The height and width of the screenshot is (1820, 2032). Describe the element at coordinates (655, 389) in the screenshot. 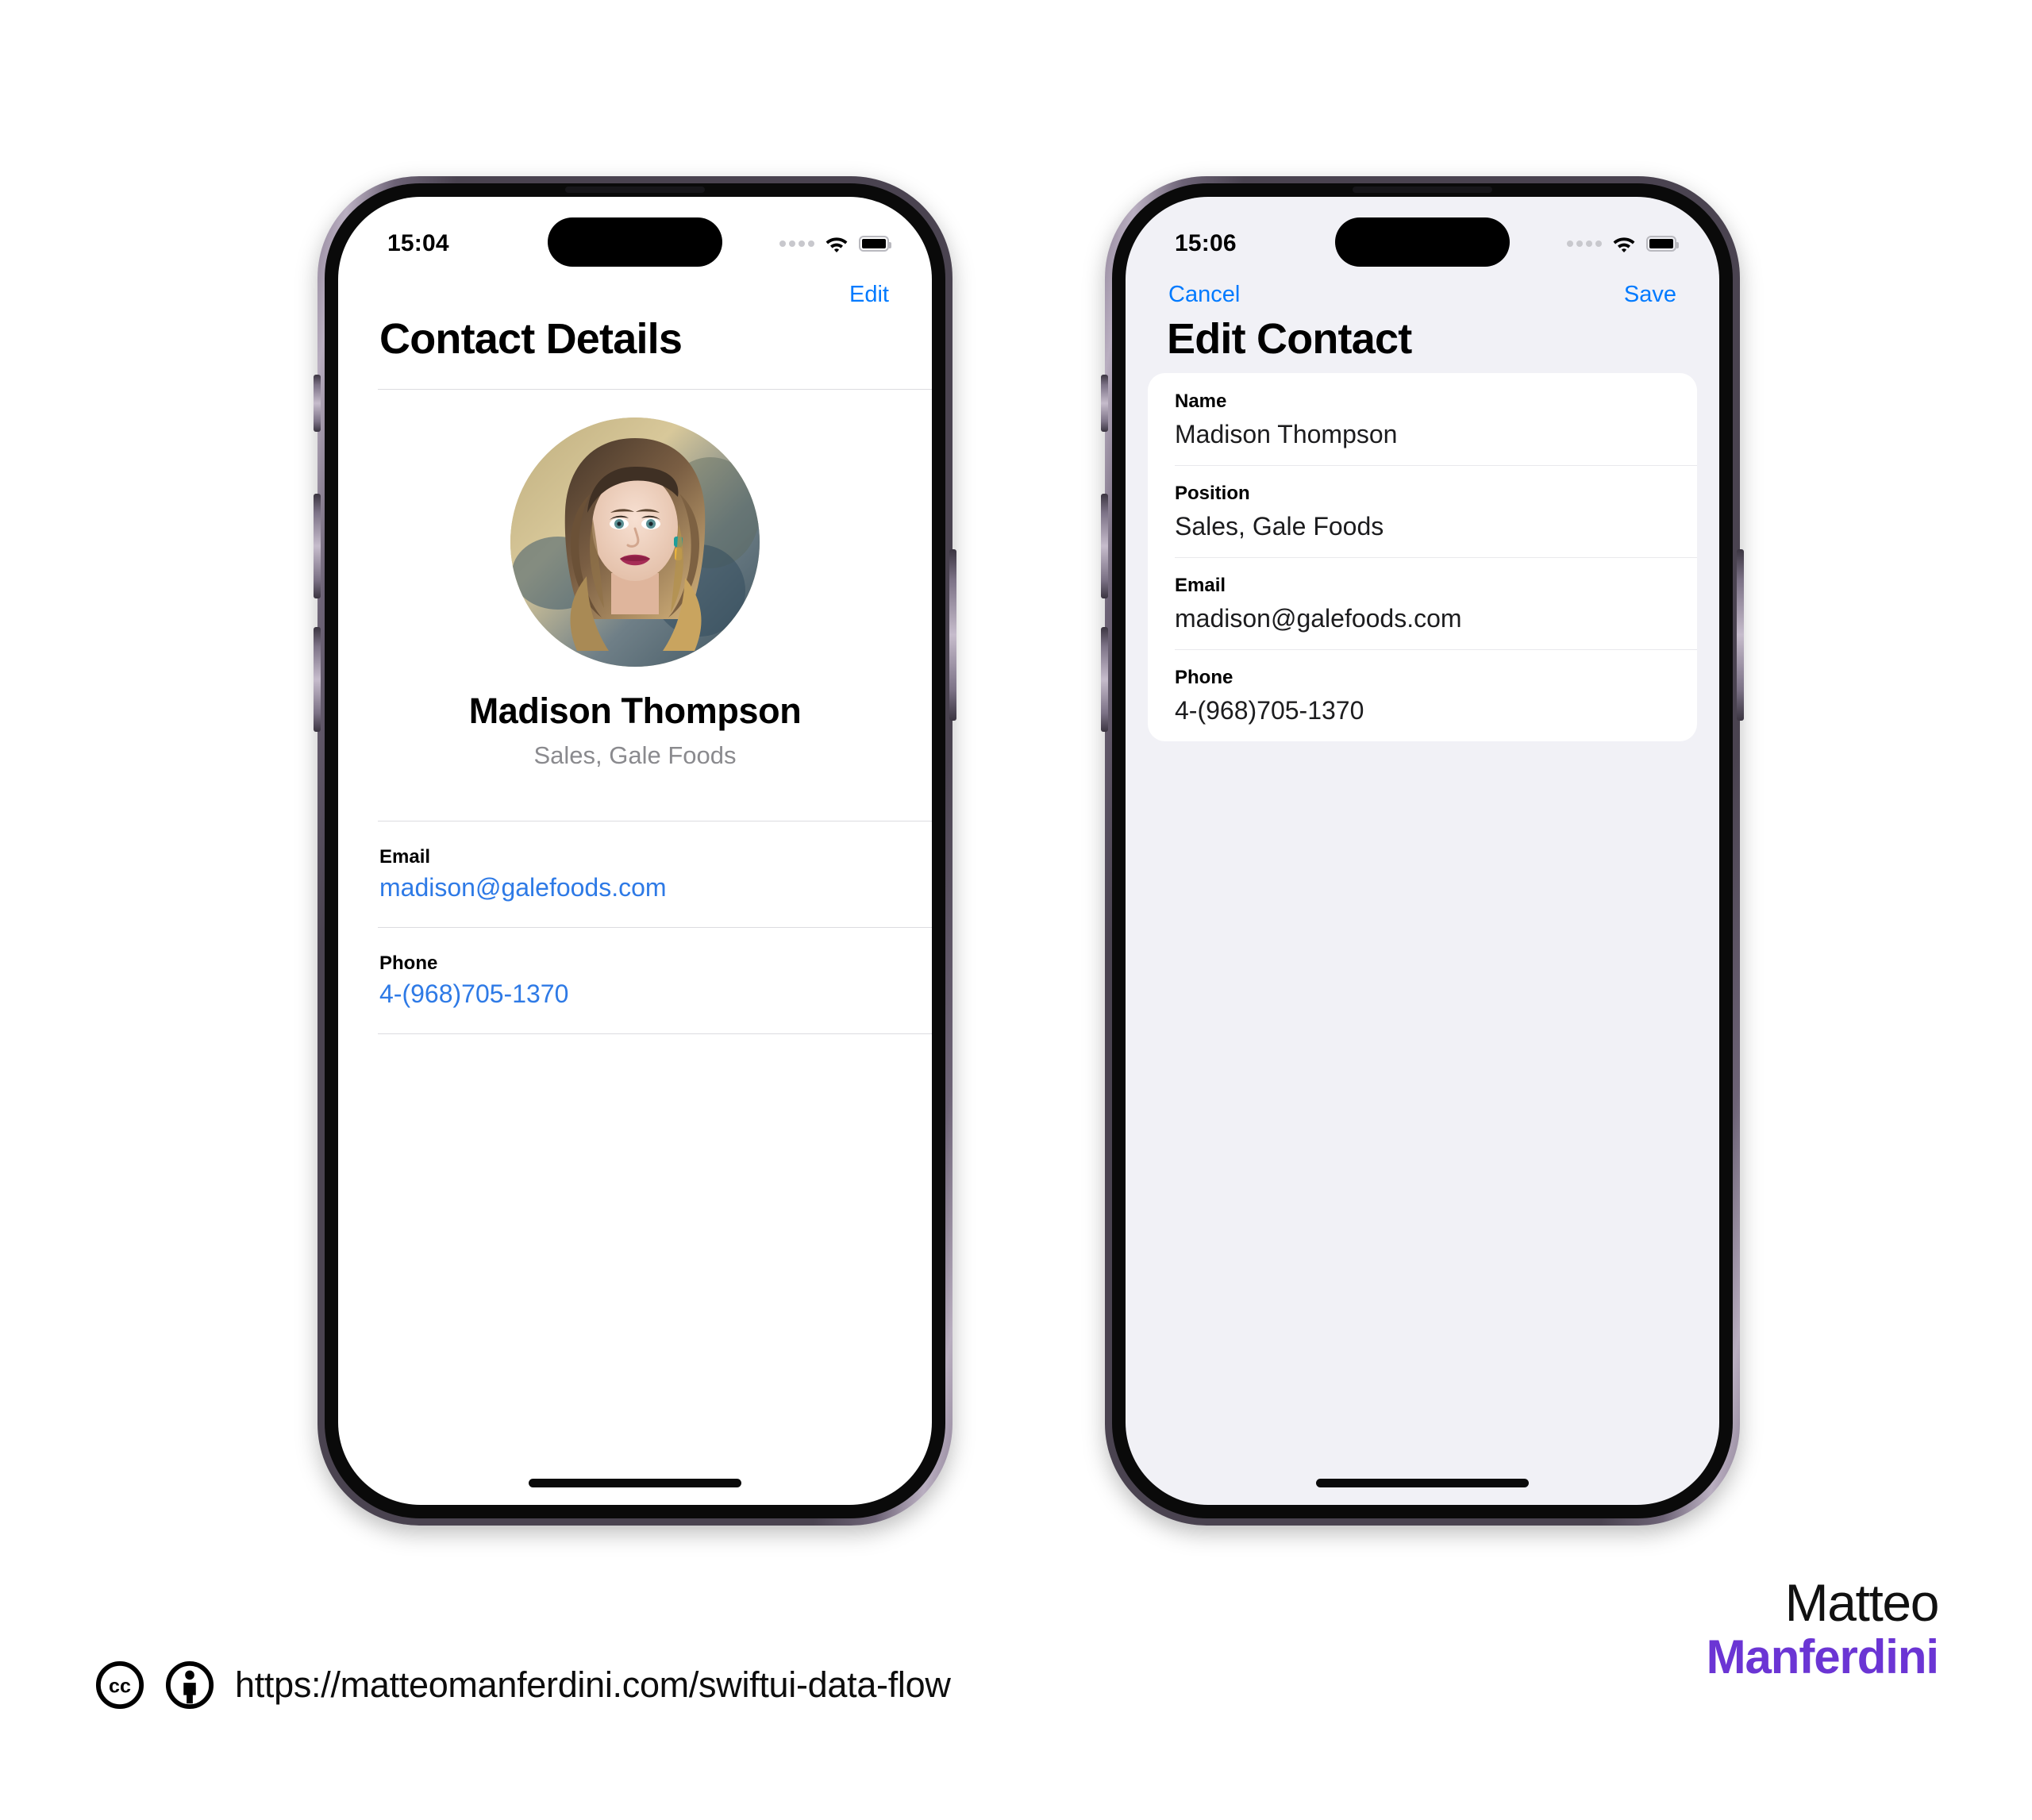

I see `header-divider` at that location.